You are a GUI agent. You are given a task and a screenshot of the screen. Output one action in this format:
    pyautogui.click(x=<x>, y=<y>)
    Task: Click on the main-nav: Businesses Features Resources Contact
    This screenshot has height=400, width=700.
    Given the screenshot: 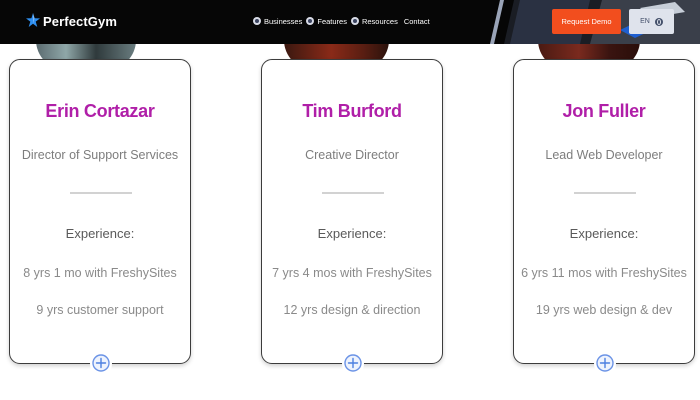 What is the action you would take?
    pyautogui.click(x=341, y=21)
    